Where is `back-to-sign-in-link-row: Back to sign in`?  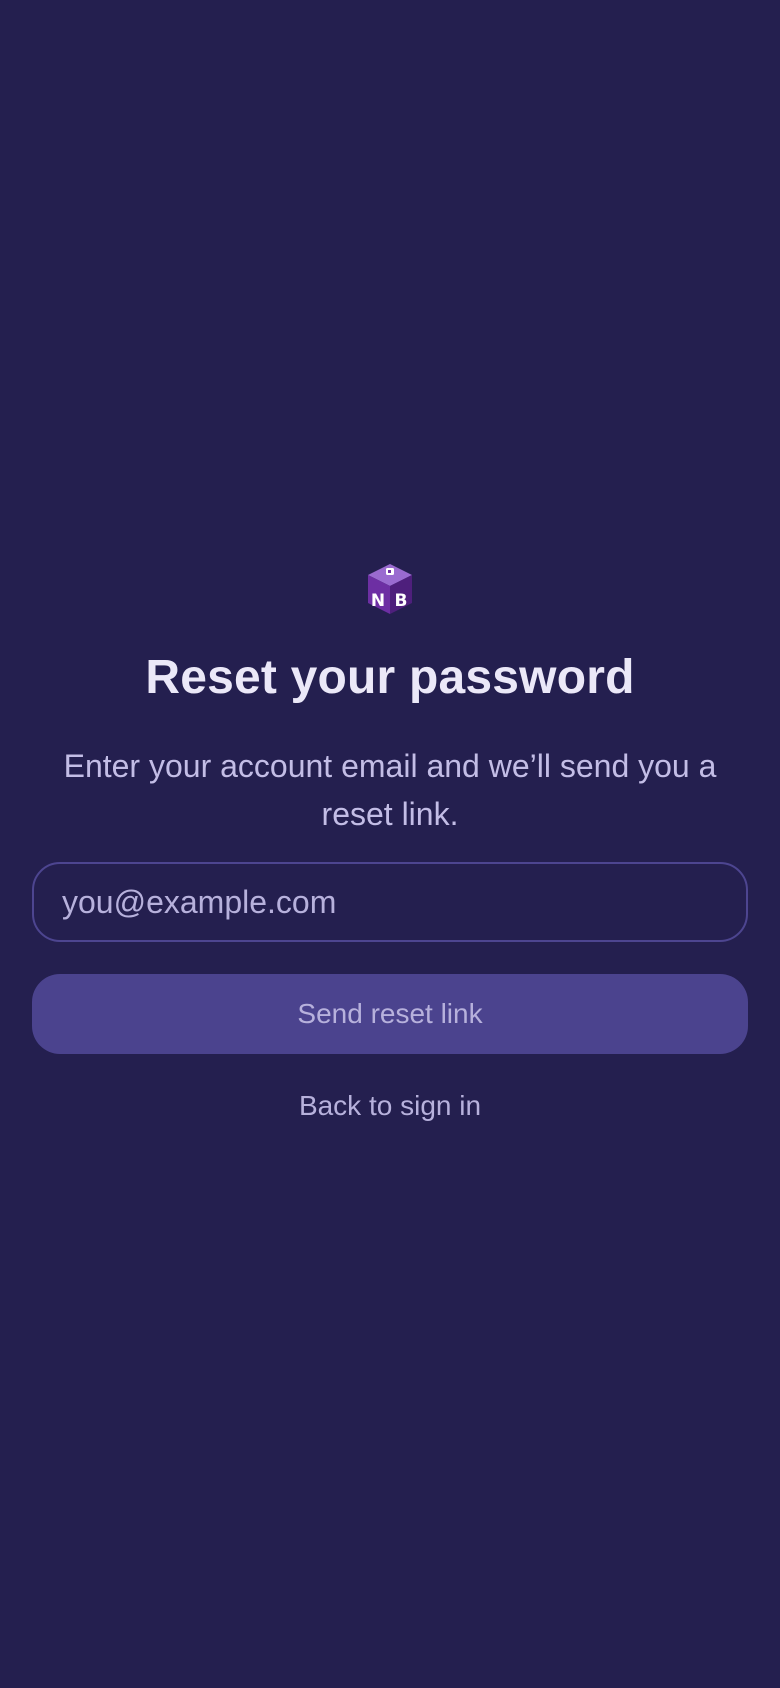
back-to-sign-in-link-row: Back to sign in is located at coordinates (390, 1106).